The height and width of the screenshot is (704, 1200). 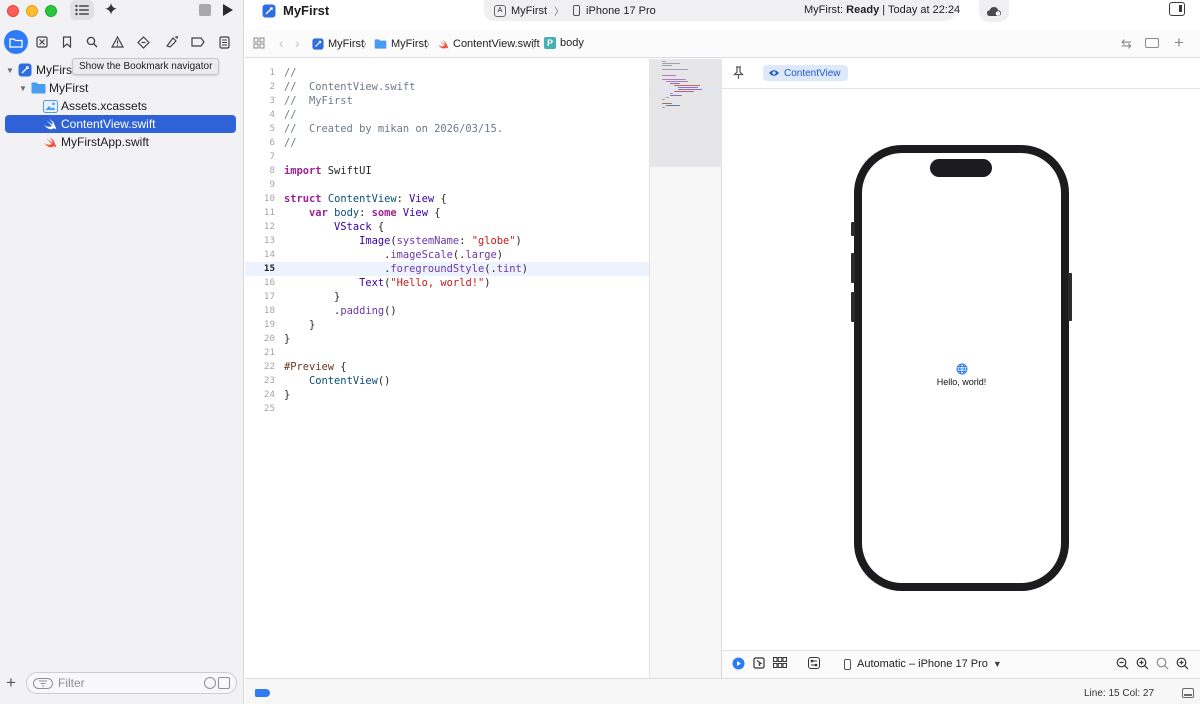 I want to click on breakpoint-icon, so click(x=198, y=42).